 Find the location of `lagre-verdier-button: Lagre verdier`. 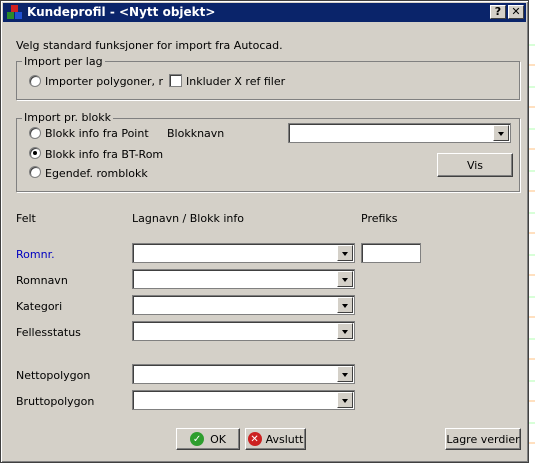

lagre-verdier-button: Lagre verdier is located at coordinates (483, 439).